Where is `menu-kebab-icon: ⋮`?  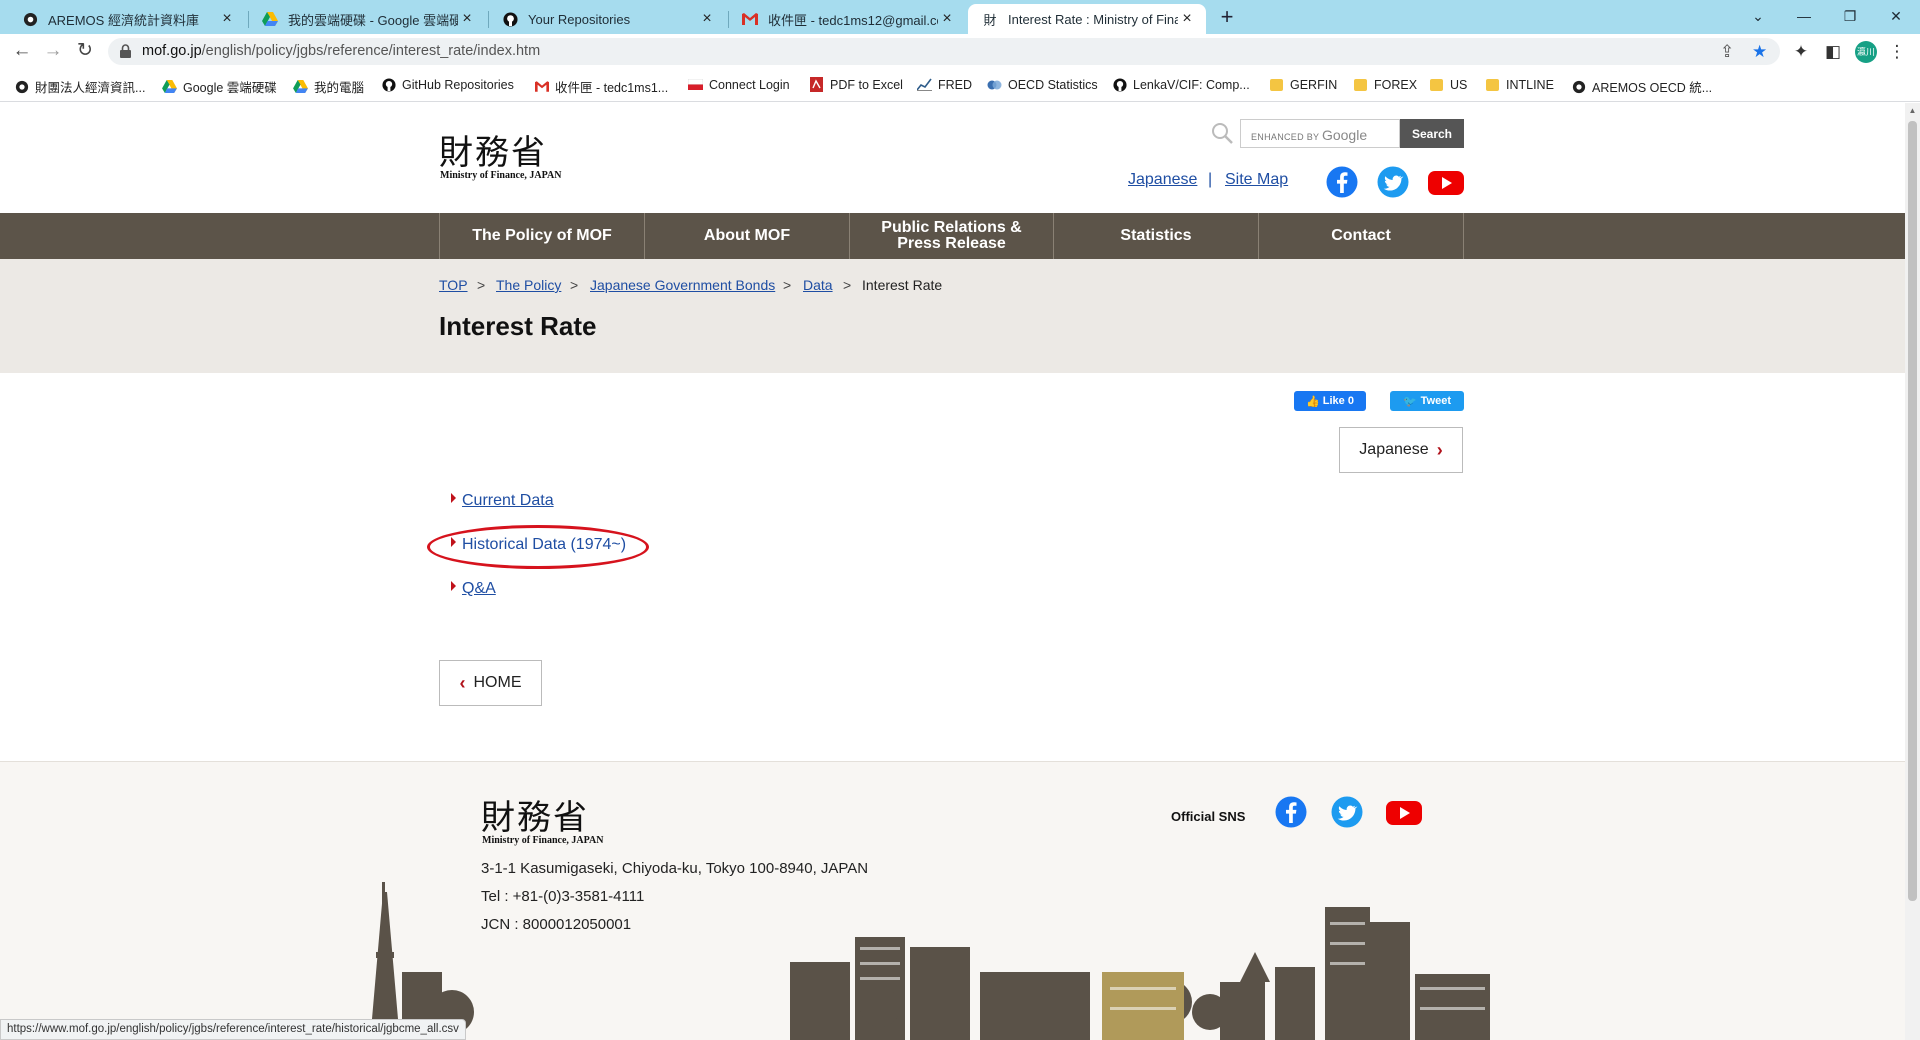
menu-kebab-icon: ⋮ is located at coordinates (1897, 52).